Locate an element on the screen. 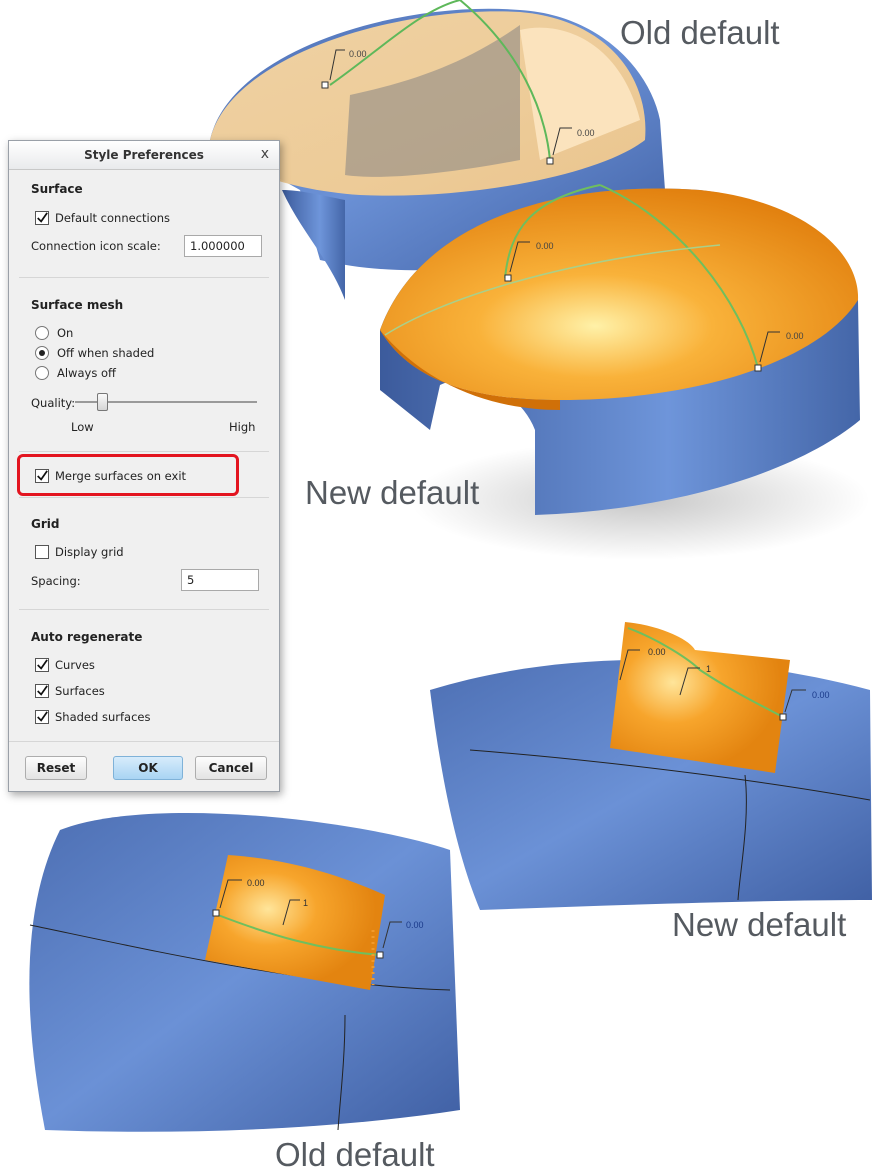 Image resolution: width=883 pixels, height=1174 pixels. default-connections-checkbox is located at coordinates (42, 218).